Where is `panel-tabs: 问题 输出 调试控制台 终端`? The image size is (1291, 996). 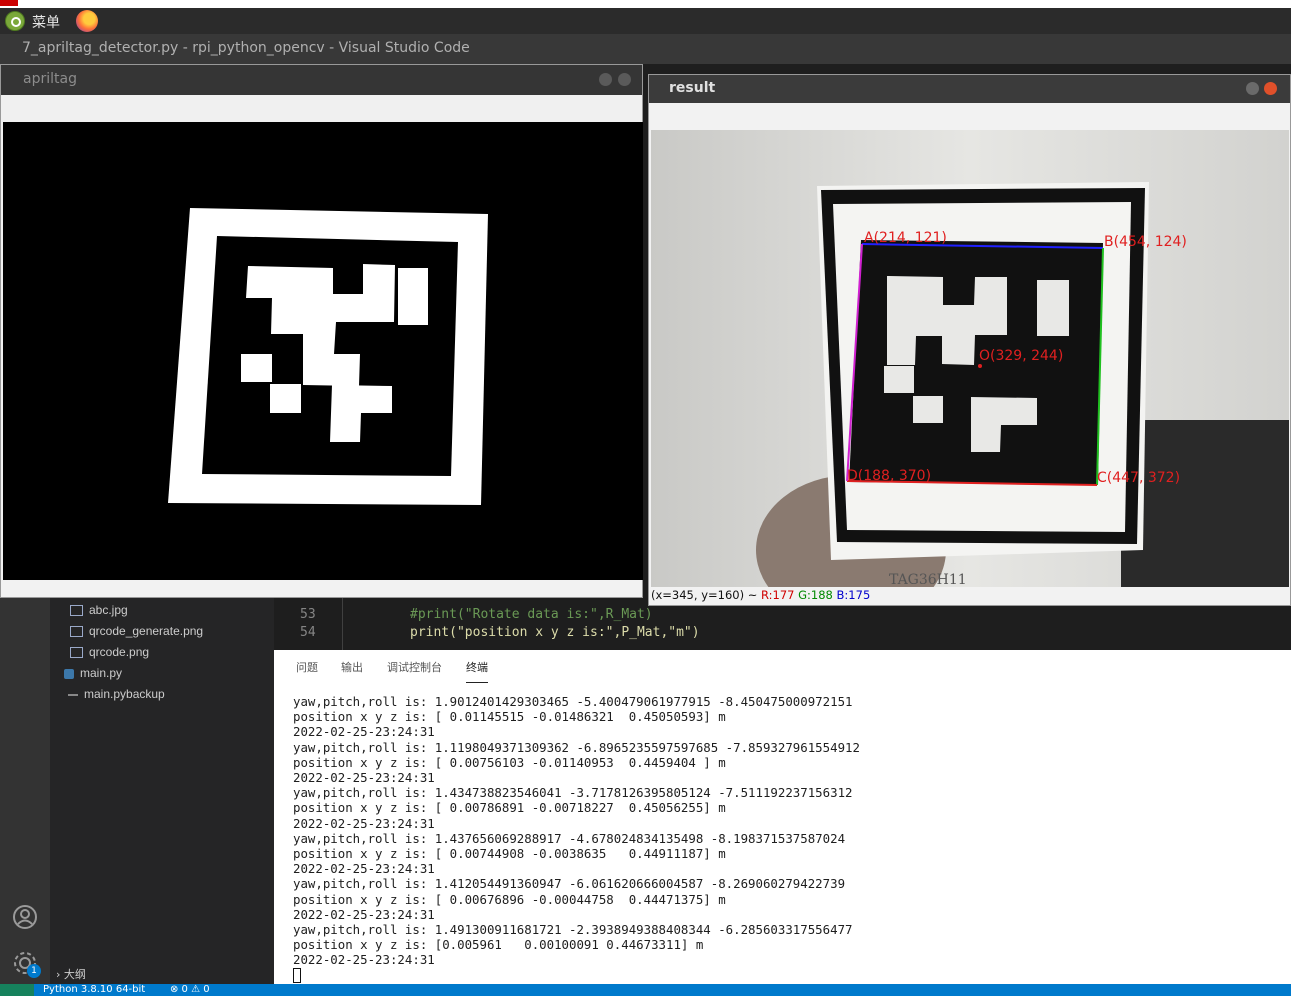 panel-tabs: 问题 输出 调试控制台 终端 is located at coordinates (782, 666).